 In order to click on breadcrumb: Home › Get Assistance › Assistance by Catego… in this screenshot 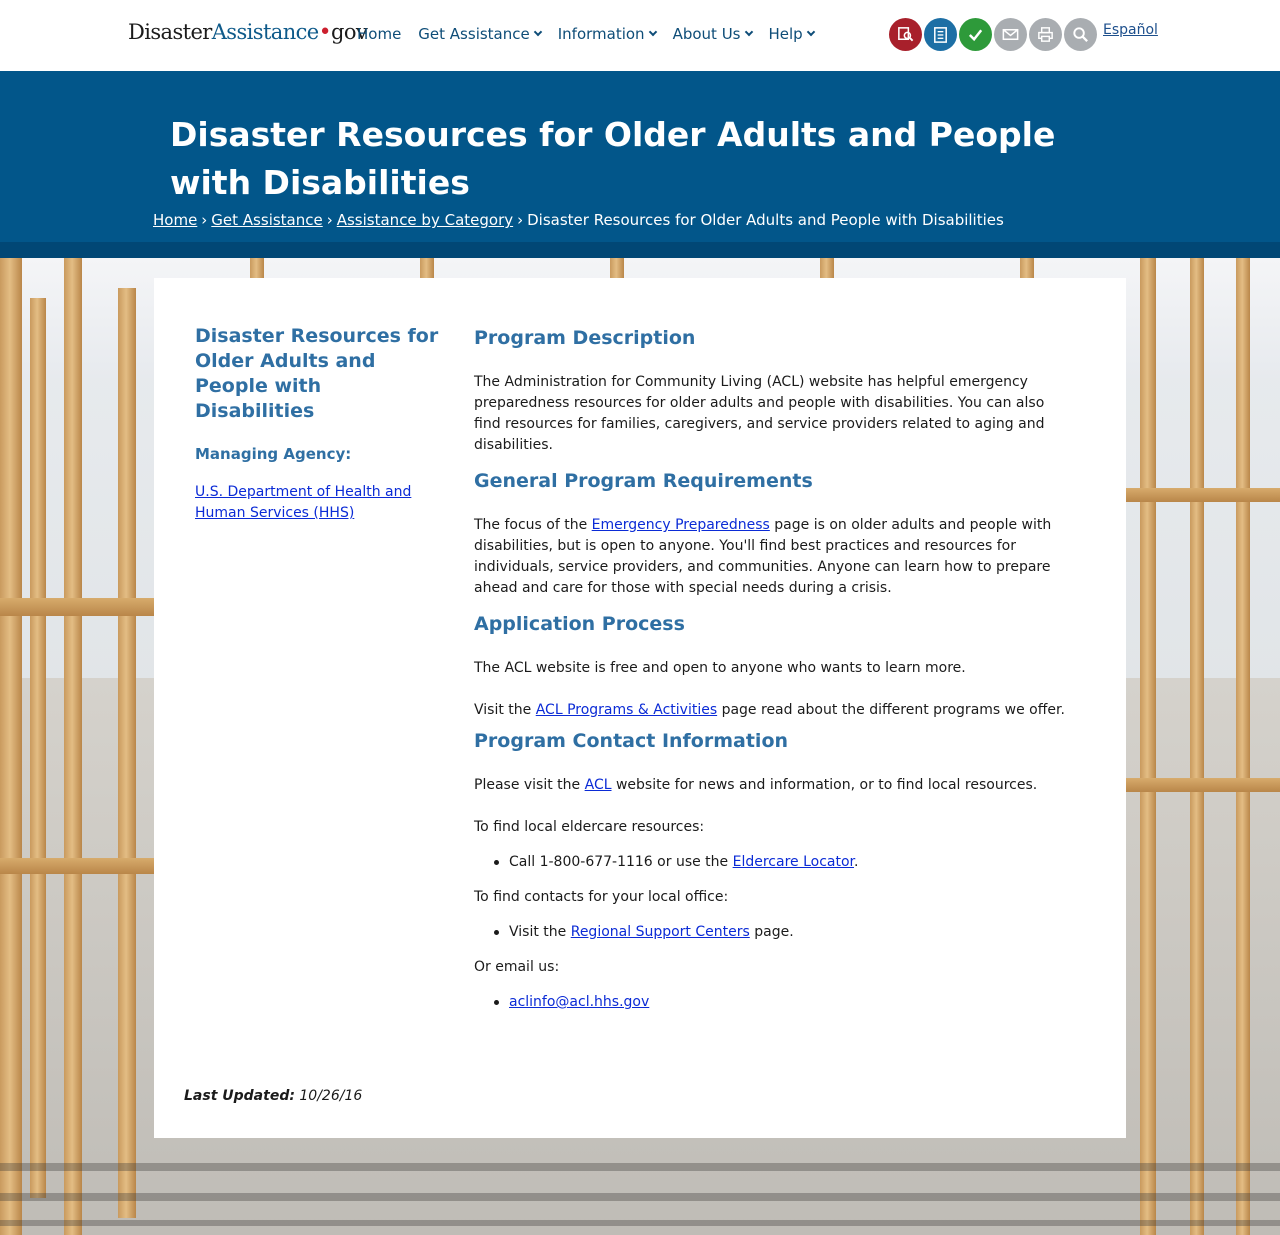, I will do `click(578, 220)`.